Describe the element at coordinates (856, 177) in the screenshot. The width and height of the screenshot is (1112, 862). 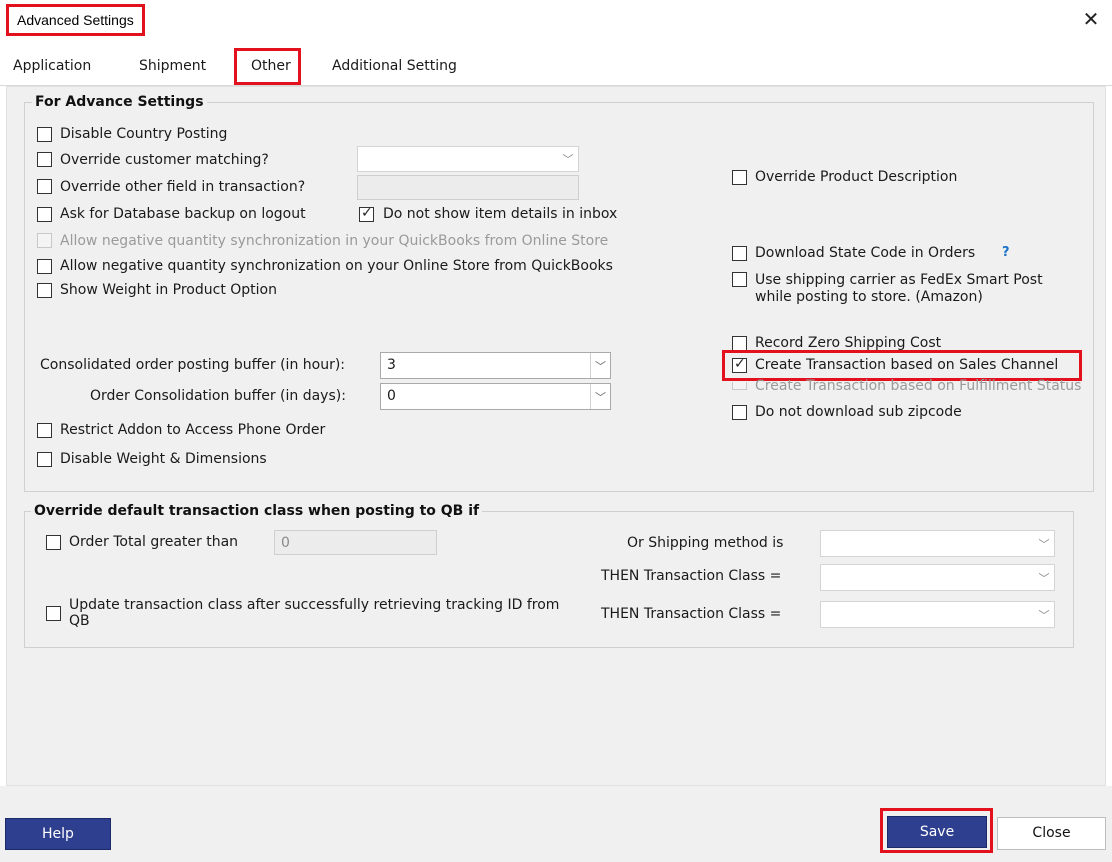
I see `override-product-desc-label: Override Product Description` at that location.